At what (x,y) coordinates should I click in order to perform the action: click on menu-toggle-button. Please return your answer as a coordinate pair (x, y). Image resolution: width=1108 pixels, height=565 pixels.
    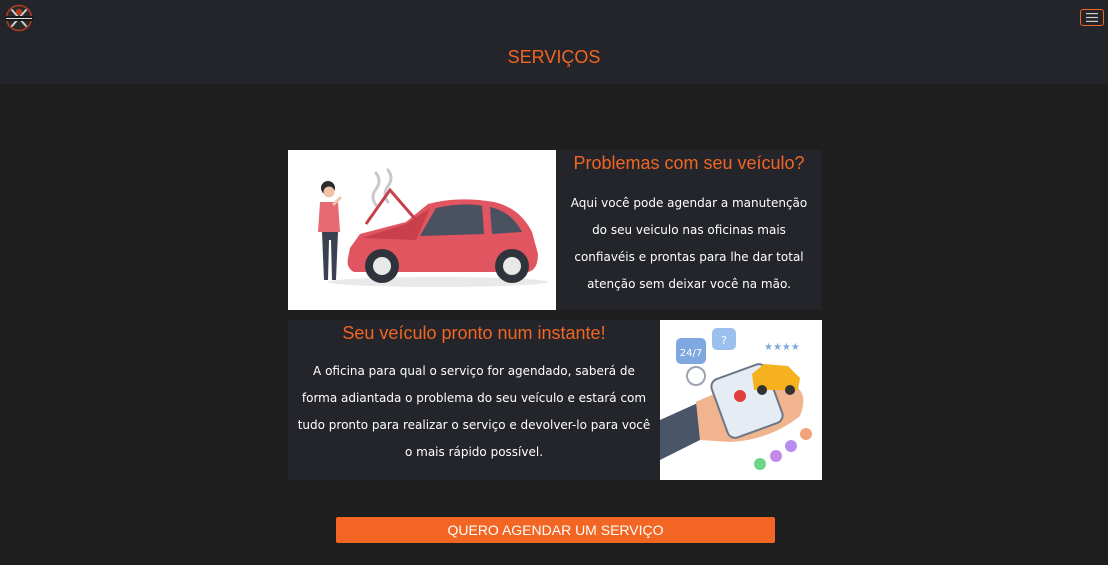
    Looking at the image, I should click on (1092, 17).